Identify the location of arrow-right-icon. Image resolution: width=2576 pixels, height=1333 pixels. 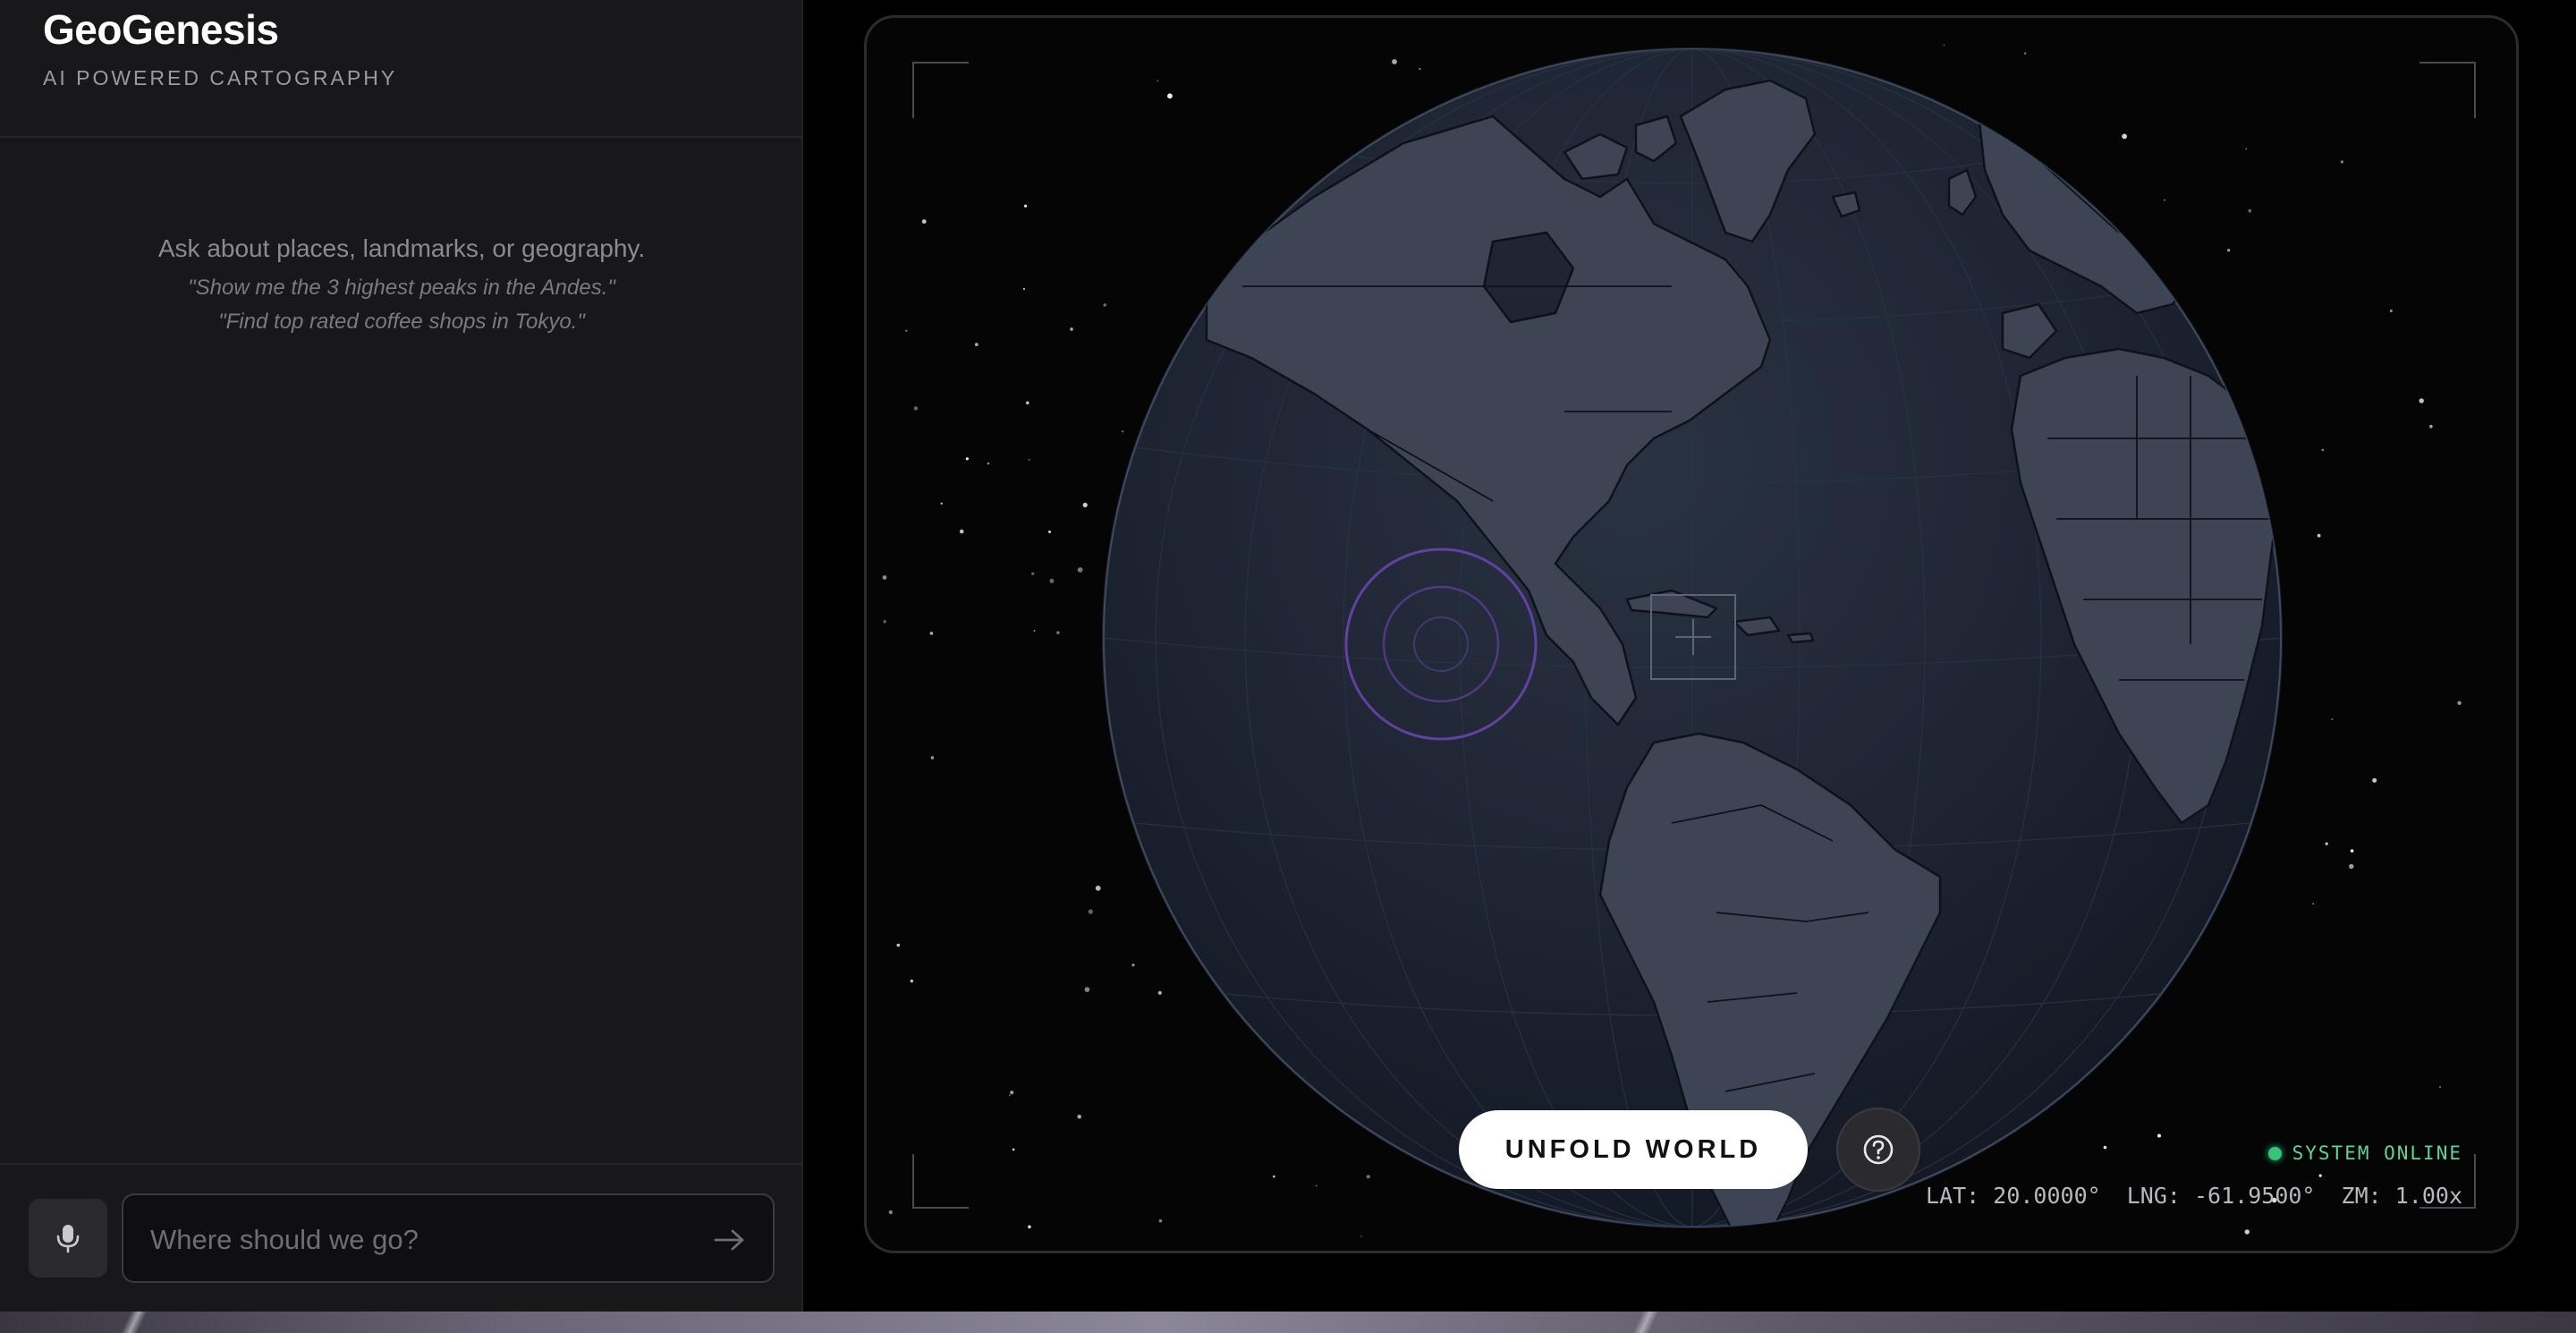
(729, 1240).